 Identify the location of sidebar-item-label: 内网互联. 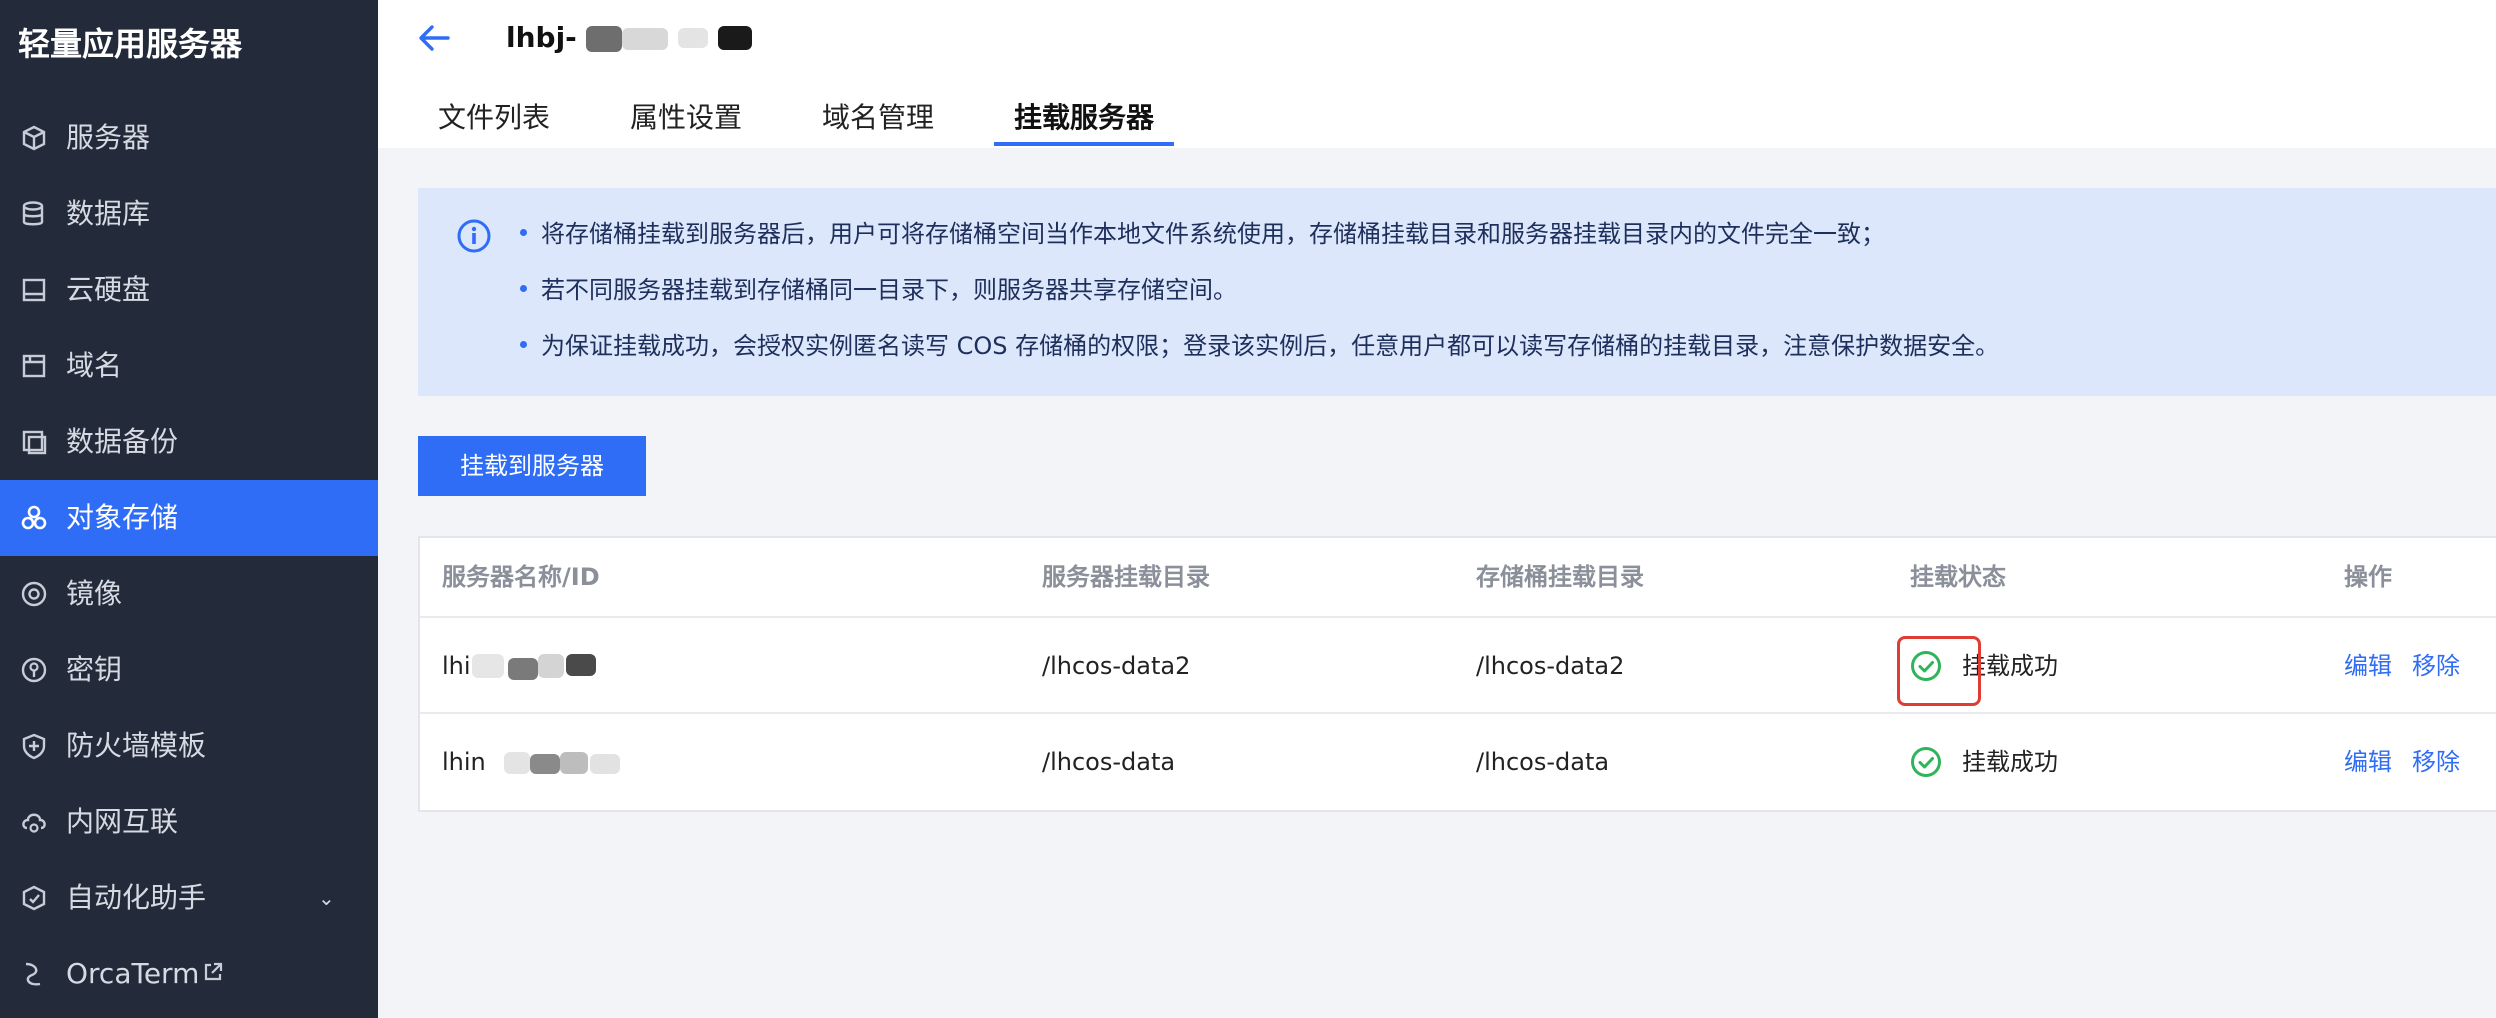
(122, 821).